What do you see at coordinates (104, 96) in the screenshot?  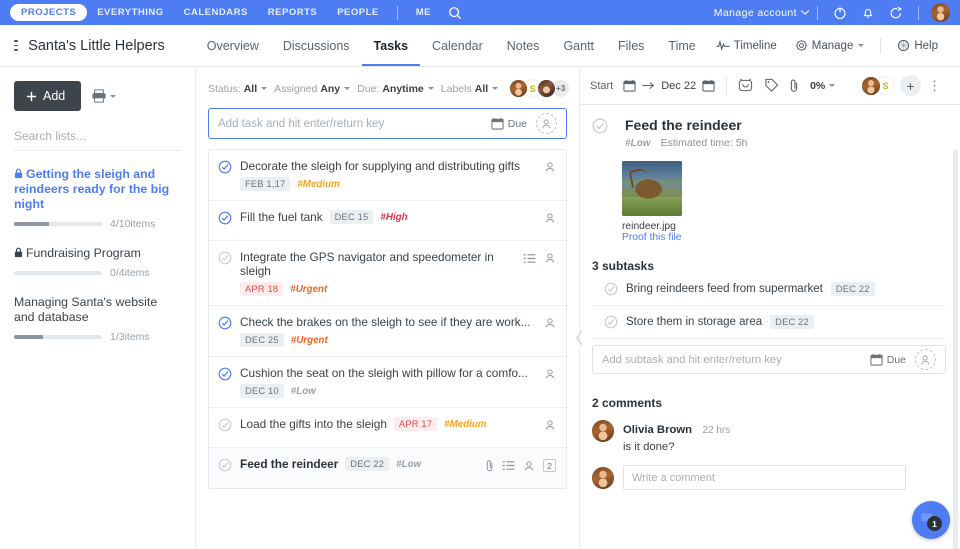 I see `print-button` at bounding box center [104, 96].